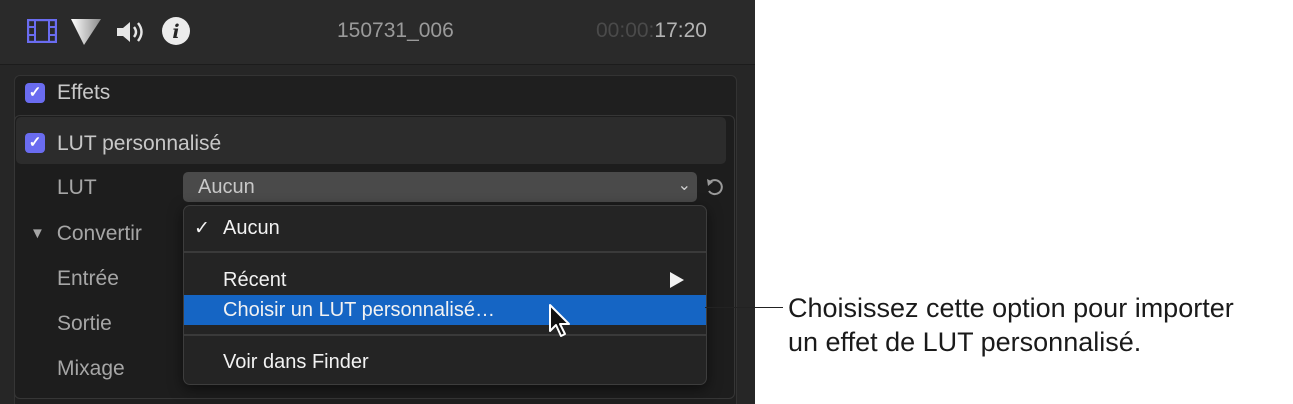 The width and height of the screenshot is (1293, 404). I want to click on lut-popup: Aucun ⌄, so click(440, 187).